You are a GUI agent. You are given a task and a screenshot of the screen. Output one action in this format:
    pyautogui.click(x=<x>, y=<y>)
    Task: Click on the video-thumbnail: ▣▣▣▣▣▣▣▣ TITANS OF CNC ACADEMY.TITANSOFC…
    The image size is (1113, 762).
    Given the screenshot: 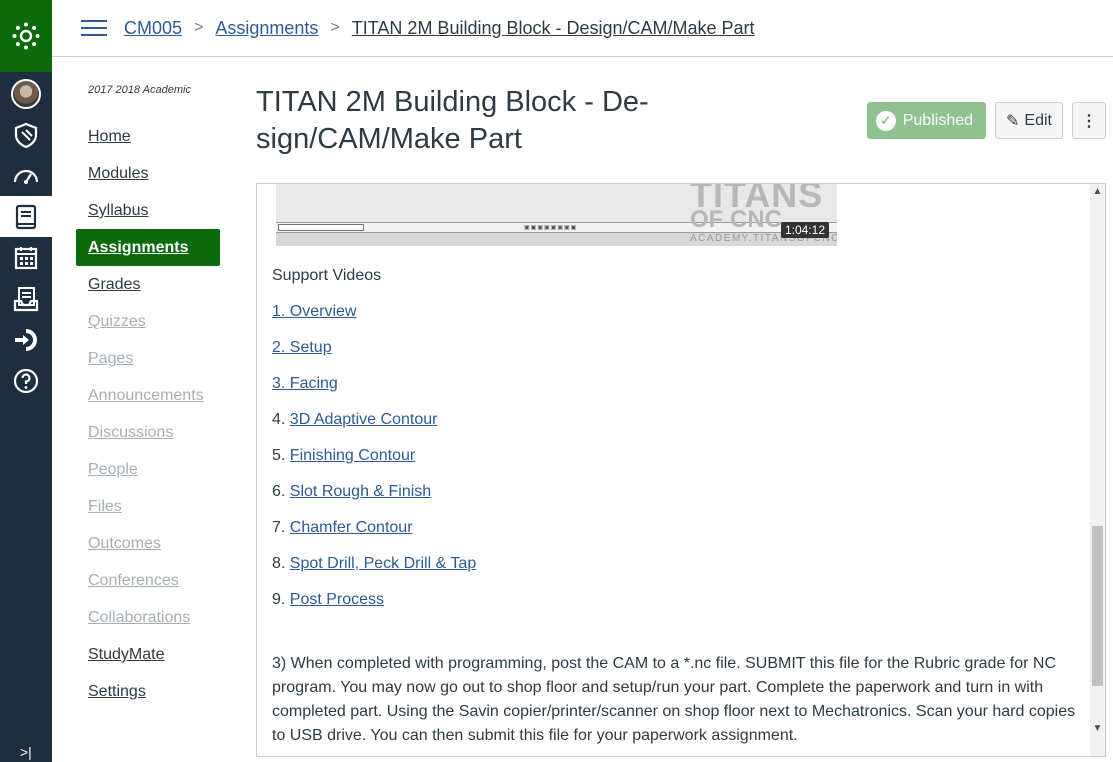 What is the action you would take?
    pyautogui.click(x=556, y=215)
    